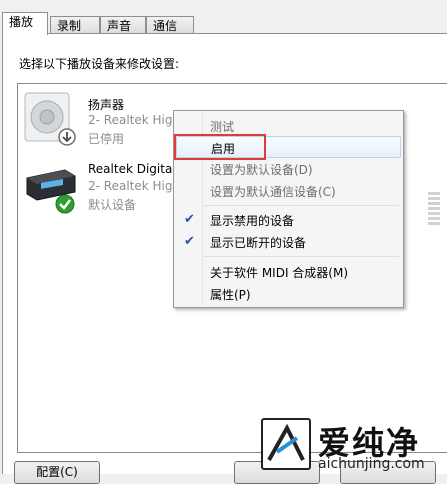 This screenshot has width=447, height=484. What do you see at coordinates (287, 147) in the screenshot?
I see `menu-item-enable: 启用` at bounding box center [287, 147].